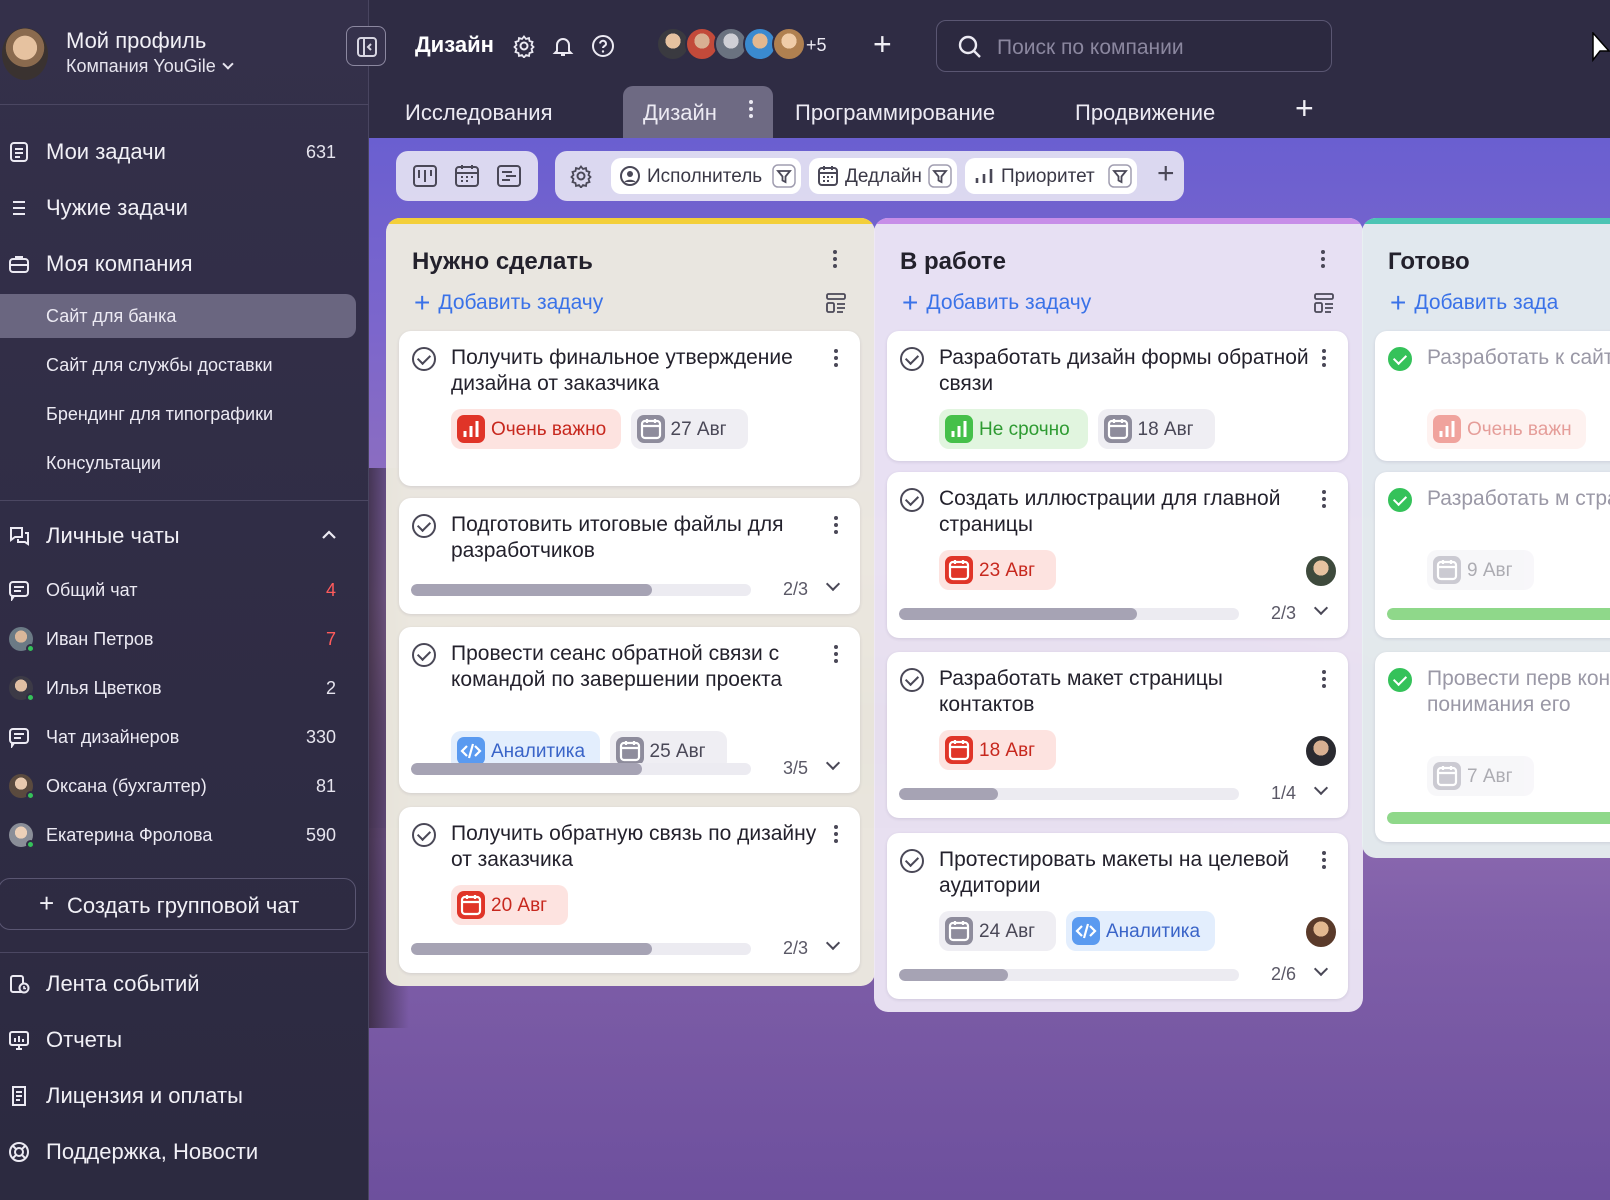 This screenshot has width=1610, height=1200. Describe the element at coordinates (425, 176) in the screenshot. I see `board-view-icon` at that location.